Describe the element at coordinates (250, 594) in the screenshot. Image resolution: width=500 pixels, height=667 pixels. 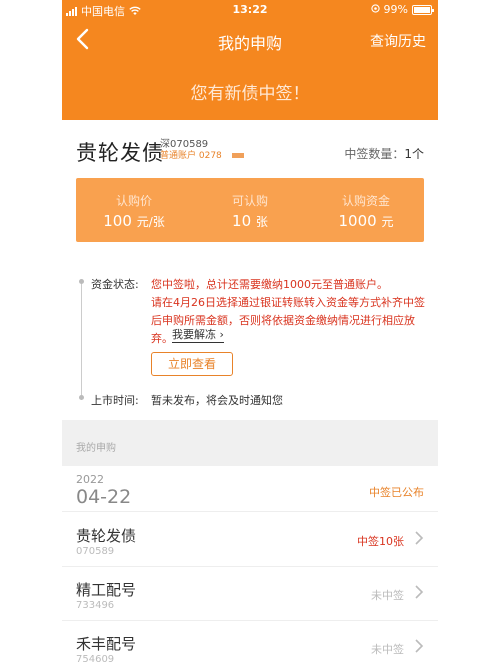
I see `list-item: 精工配号 733496 未中签` at that location.